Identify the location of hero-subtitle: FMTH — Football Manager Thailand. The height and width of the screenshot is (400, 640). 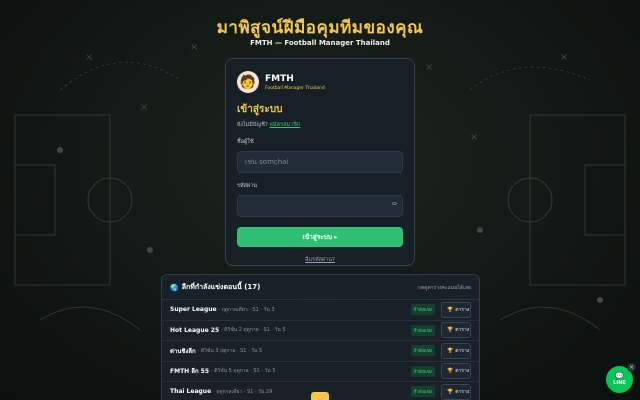
(320, 43).